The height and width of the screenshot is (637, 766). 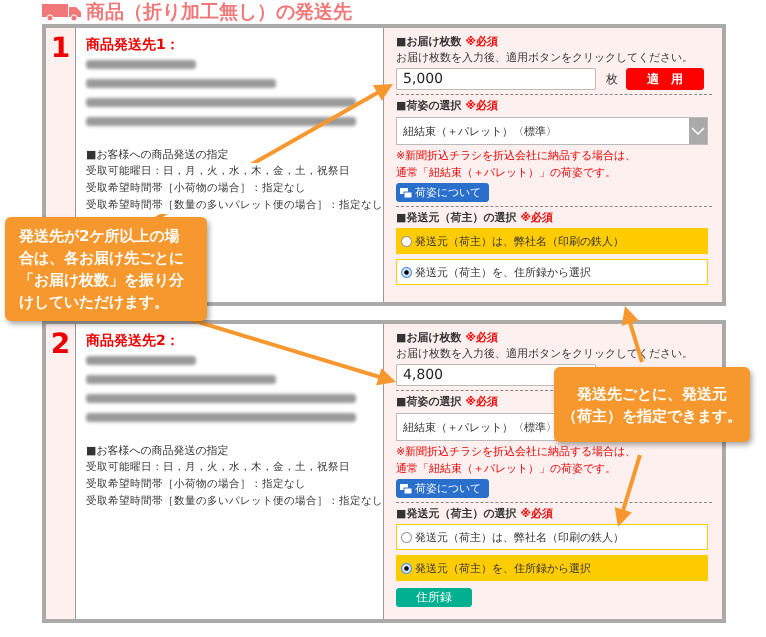 I want to click on chevron-down-icon, so click(x=698, y=131).